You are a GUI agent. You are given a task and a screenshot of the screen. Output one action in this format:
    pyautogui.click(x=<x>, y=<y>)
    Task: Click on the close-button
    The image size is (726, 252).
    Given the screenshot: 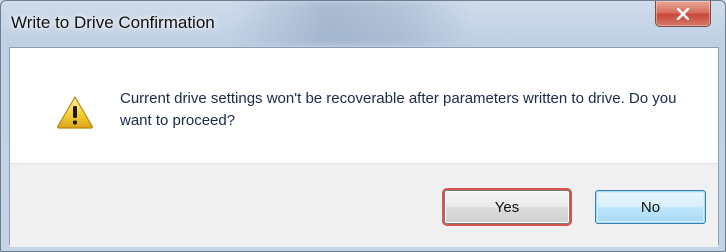 What is the action you would take?
    pyautogui.click(x=683, y=14)
    